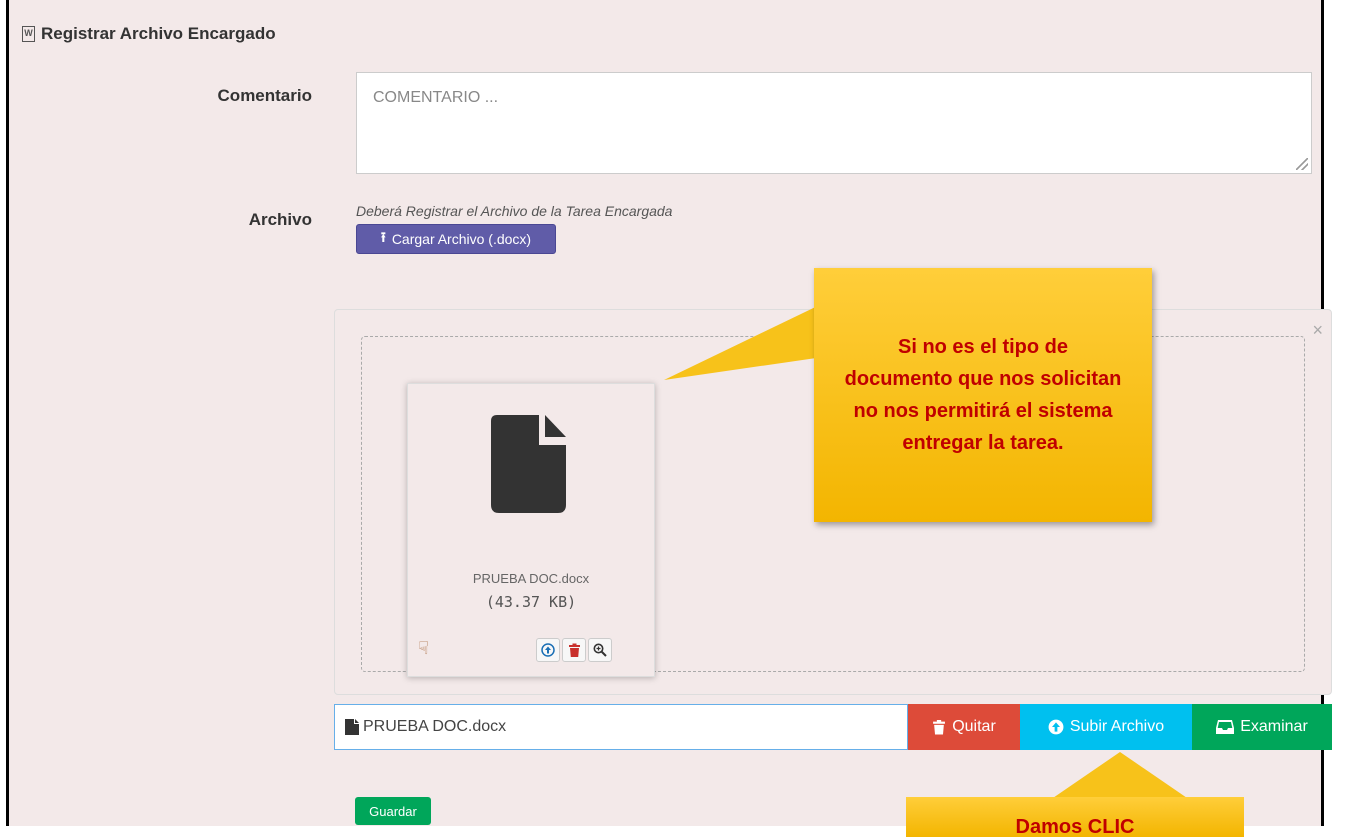 The image size is (1347, 837). I want to click on quitar-button: Quitar, so click(964, 727).